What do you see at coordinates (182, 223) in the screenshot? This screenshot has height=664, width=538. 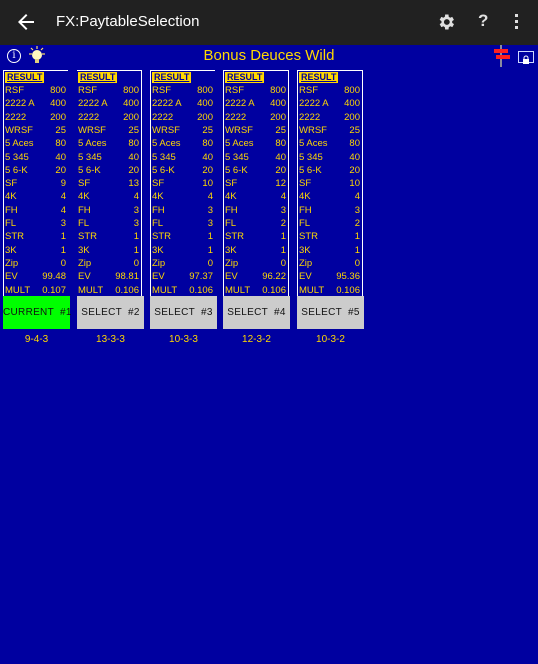 I see `paytable-row: FL 3` at bounding box center [182, 223].